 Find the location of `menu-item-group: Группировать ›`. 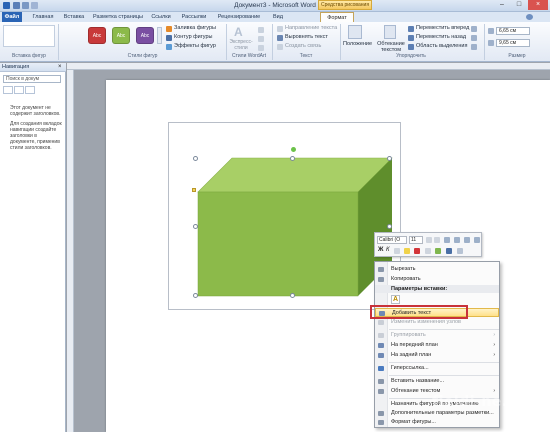

menu-item-group: Группировать › is located at coordinates (437, 335).